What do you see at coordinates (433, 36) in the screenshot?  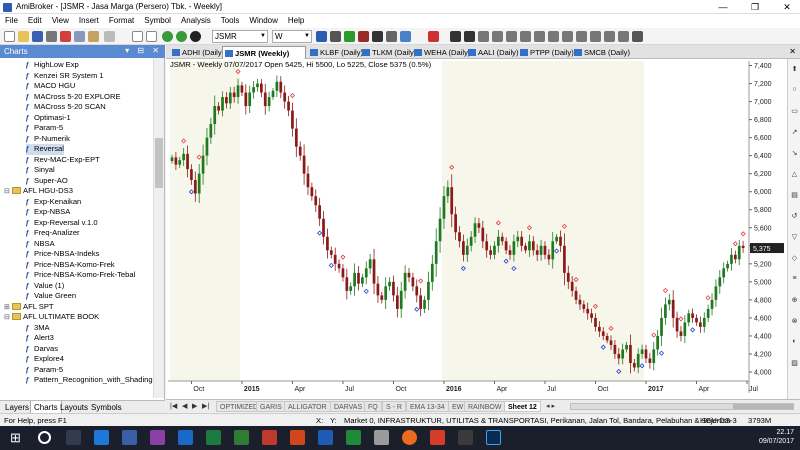 I see `color-picker-icon` at bounding box center [433, 36].